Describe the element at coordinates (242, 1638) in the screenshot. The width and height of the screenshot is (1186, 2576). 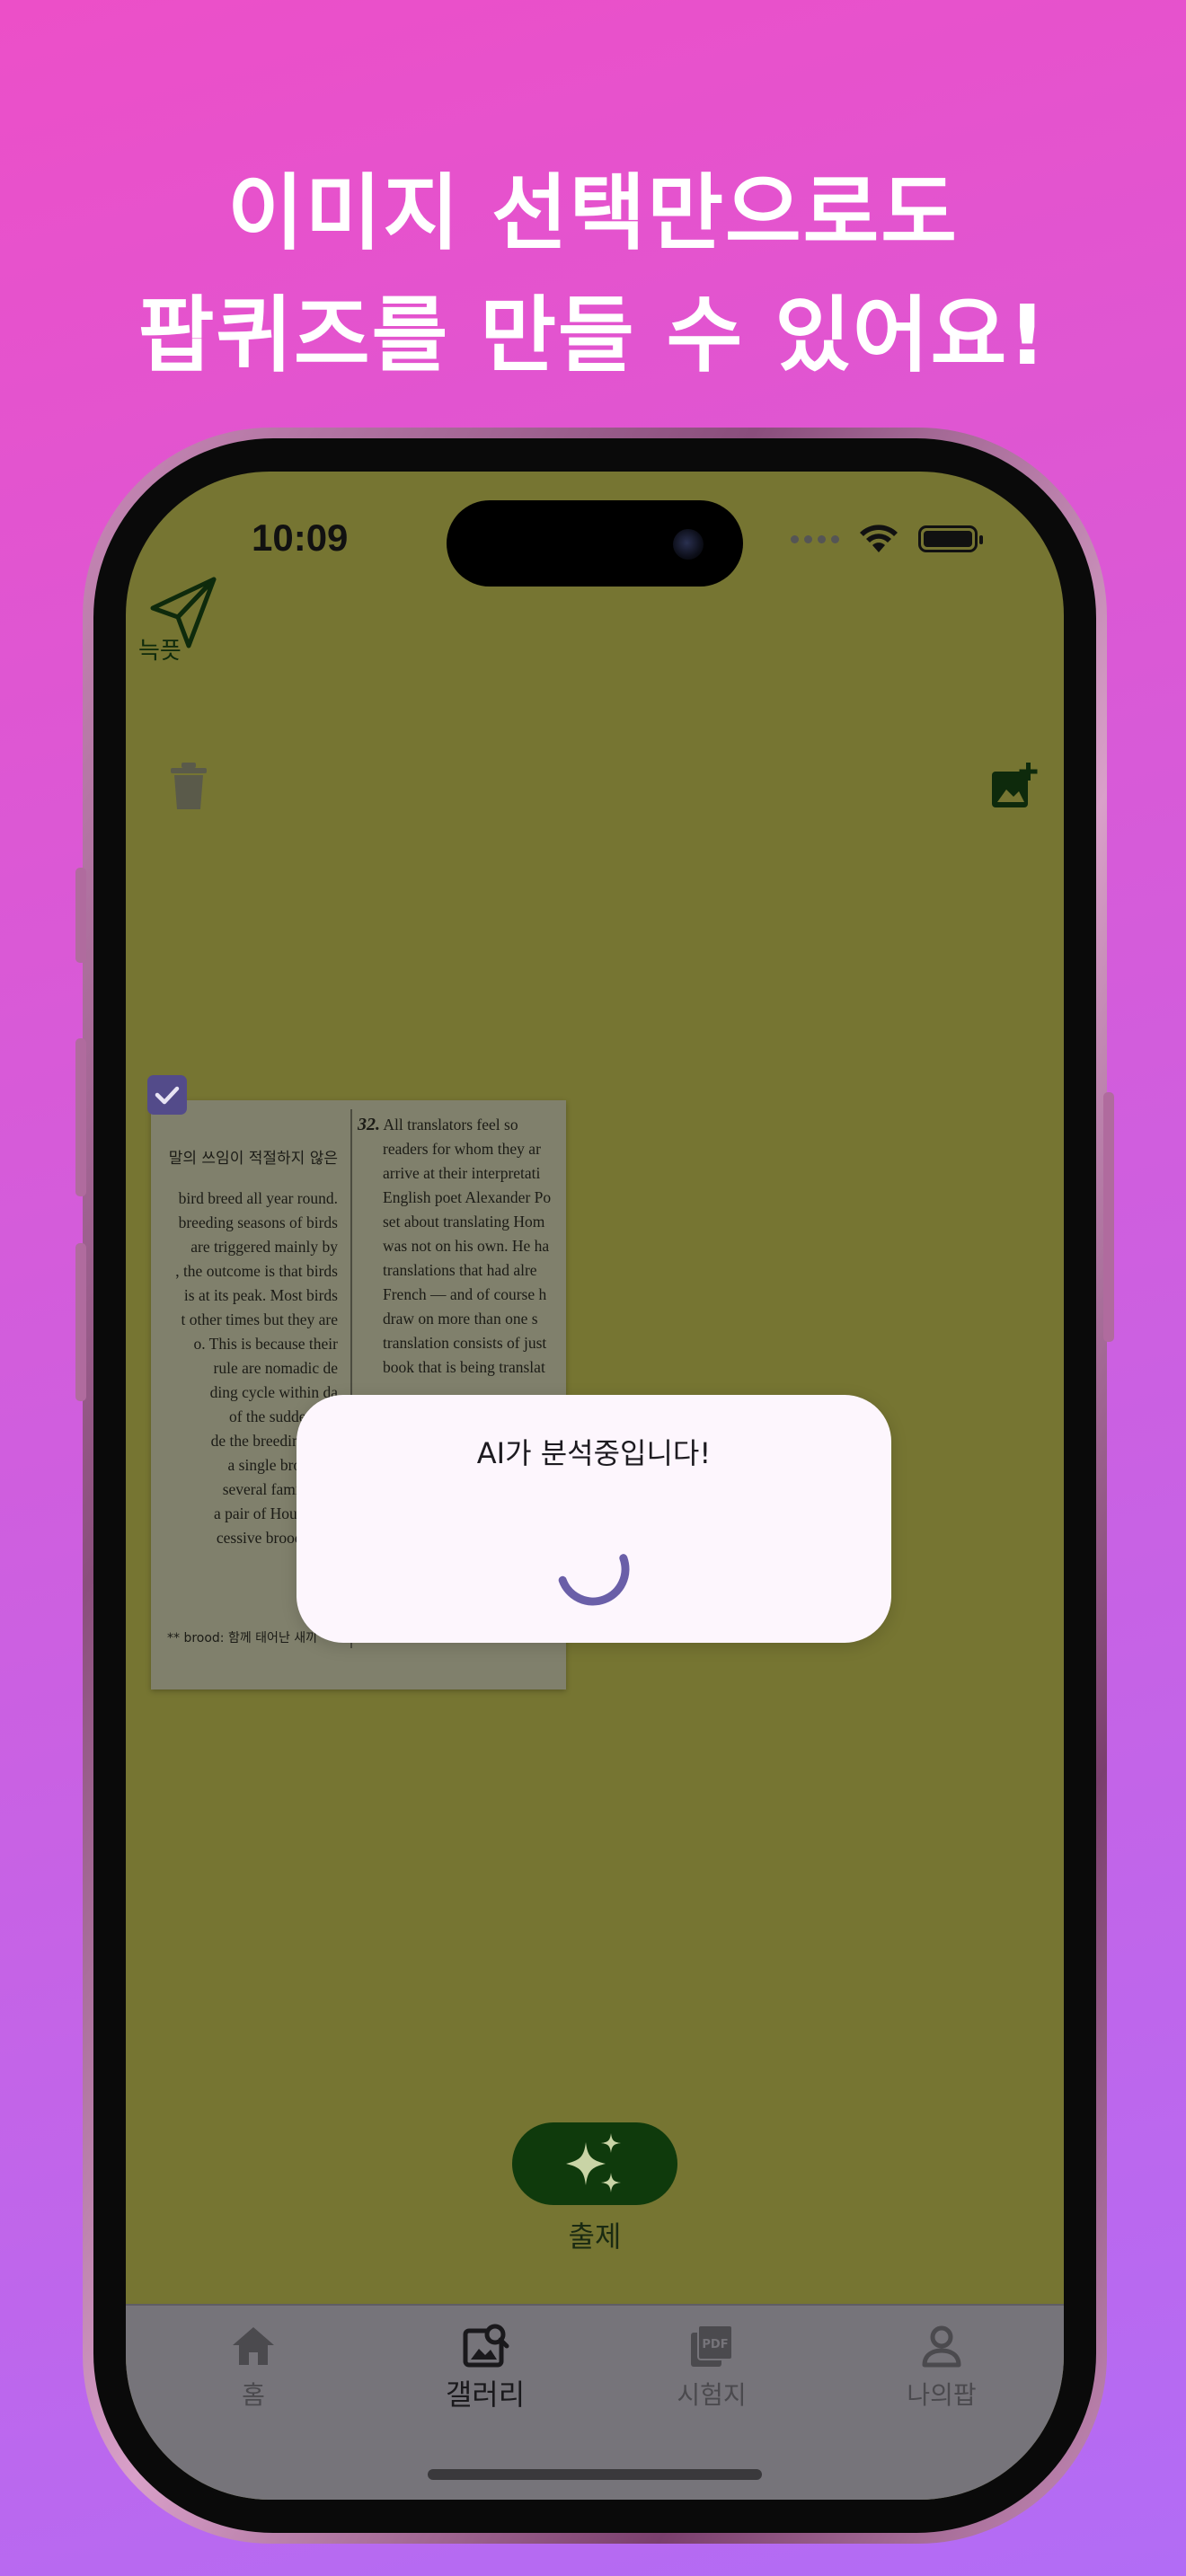
I see `thumbnail-footnote: ** brood: 함께 태어난 새끼` at that location.